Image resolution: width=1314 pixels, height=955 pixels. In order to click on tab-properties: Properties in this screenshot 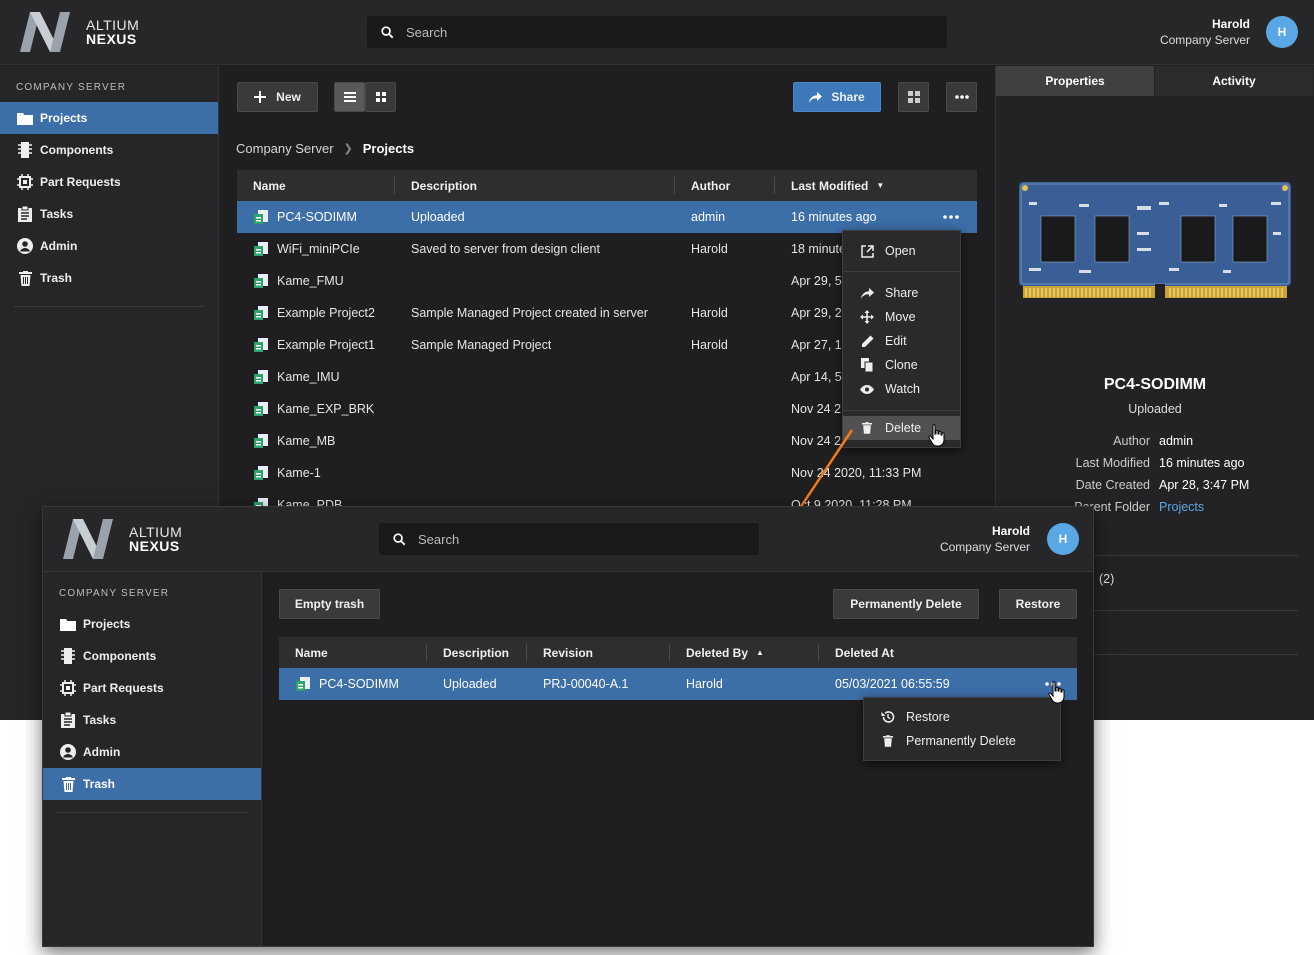, I will do `click(1075, 81)`.